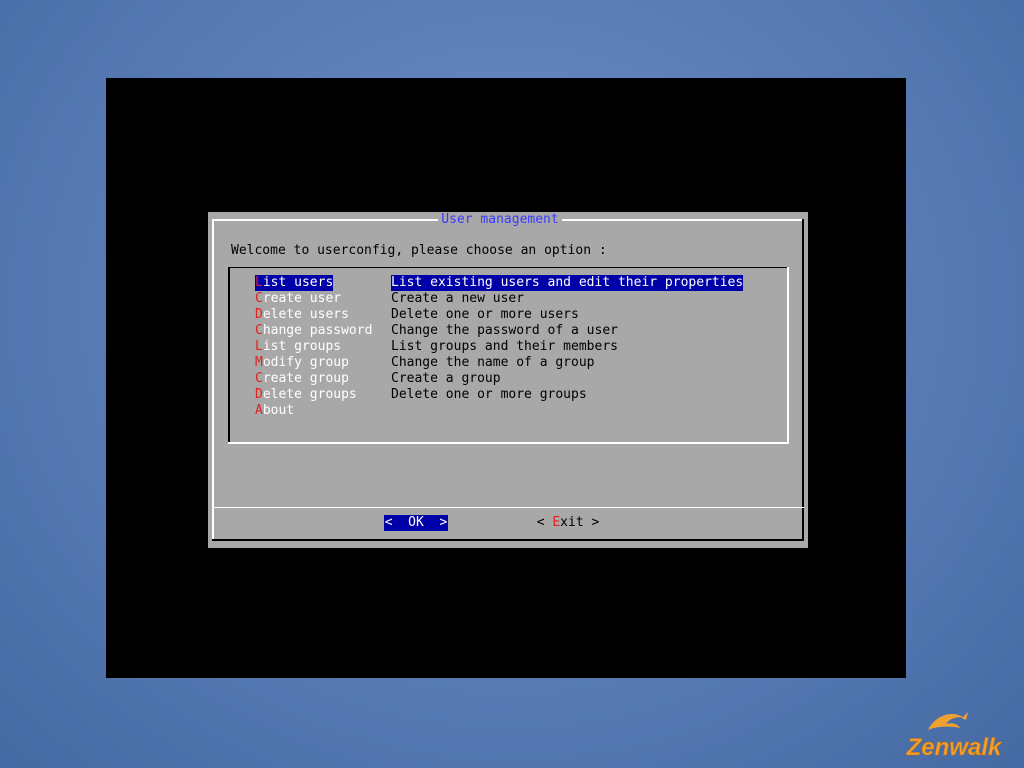 The width and height of the screenshot is (1024, 768). I want to click on menu-item-tag: About, so click(274, 411).